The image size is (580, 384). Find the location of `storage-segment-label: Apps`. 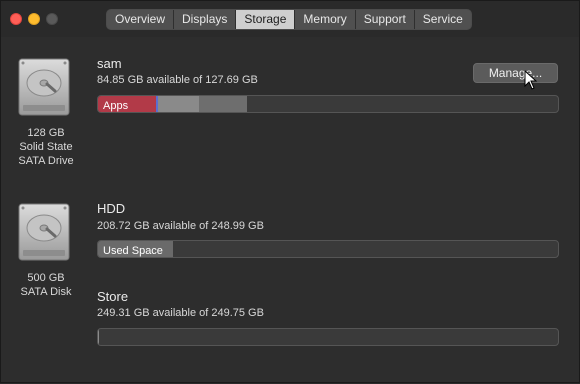

storage-segment-label: Apps is located at coordinates (116, 106).